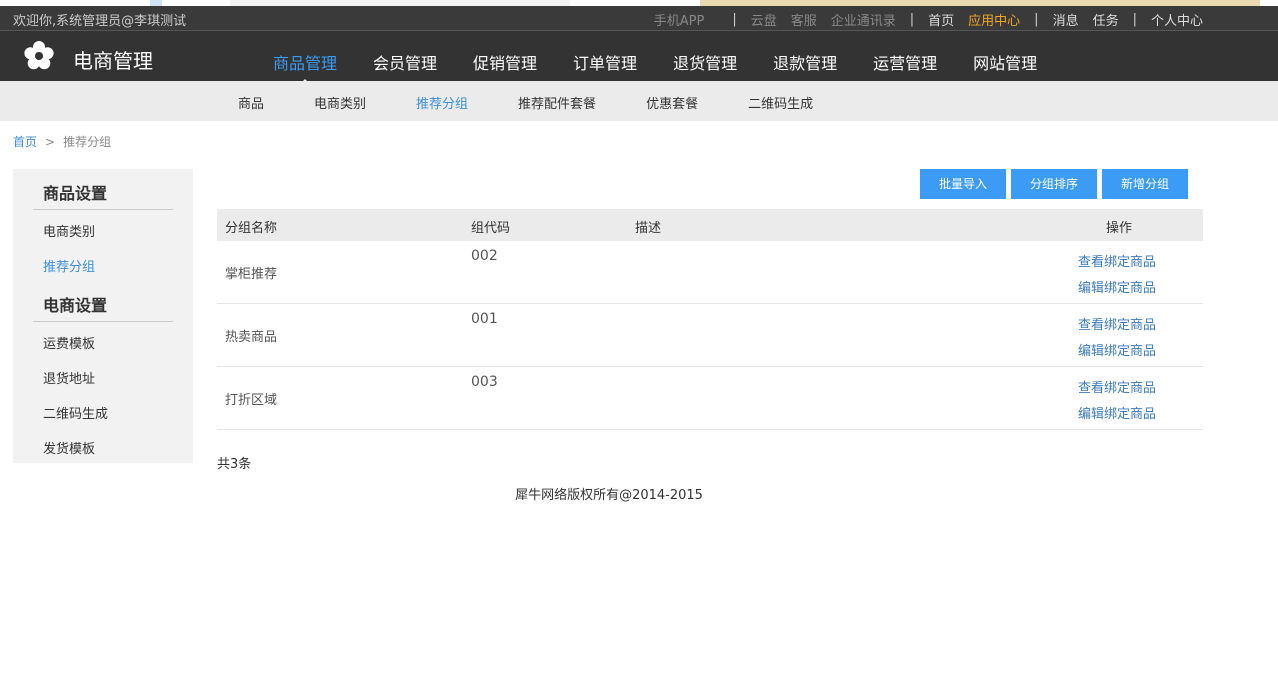 The height and width of the screenshot is (683, 1278). What do you see at coordinates (484, 256) in the screenshot?
I see `cell-group-code: 002` at bounding box center [484, 256].